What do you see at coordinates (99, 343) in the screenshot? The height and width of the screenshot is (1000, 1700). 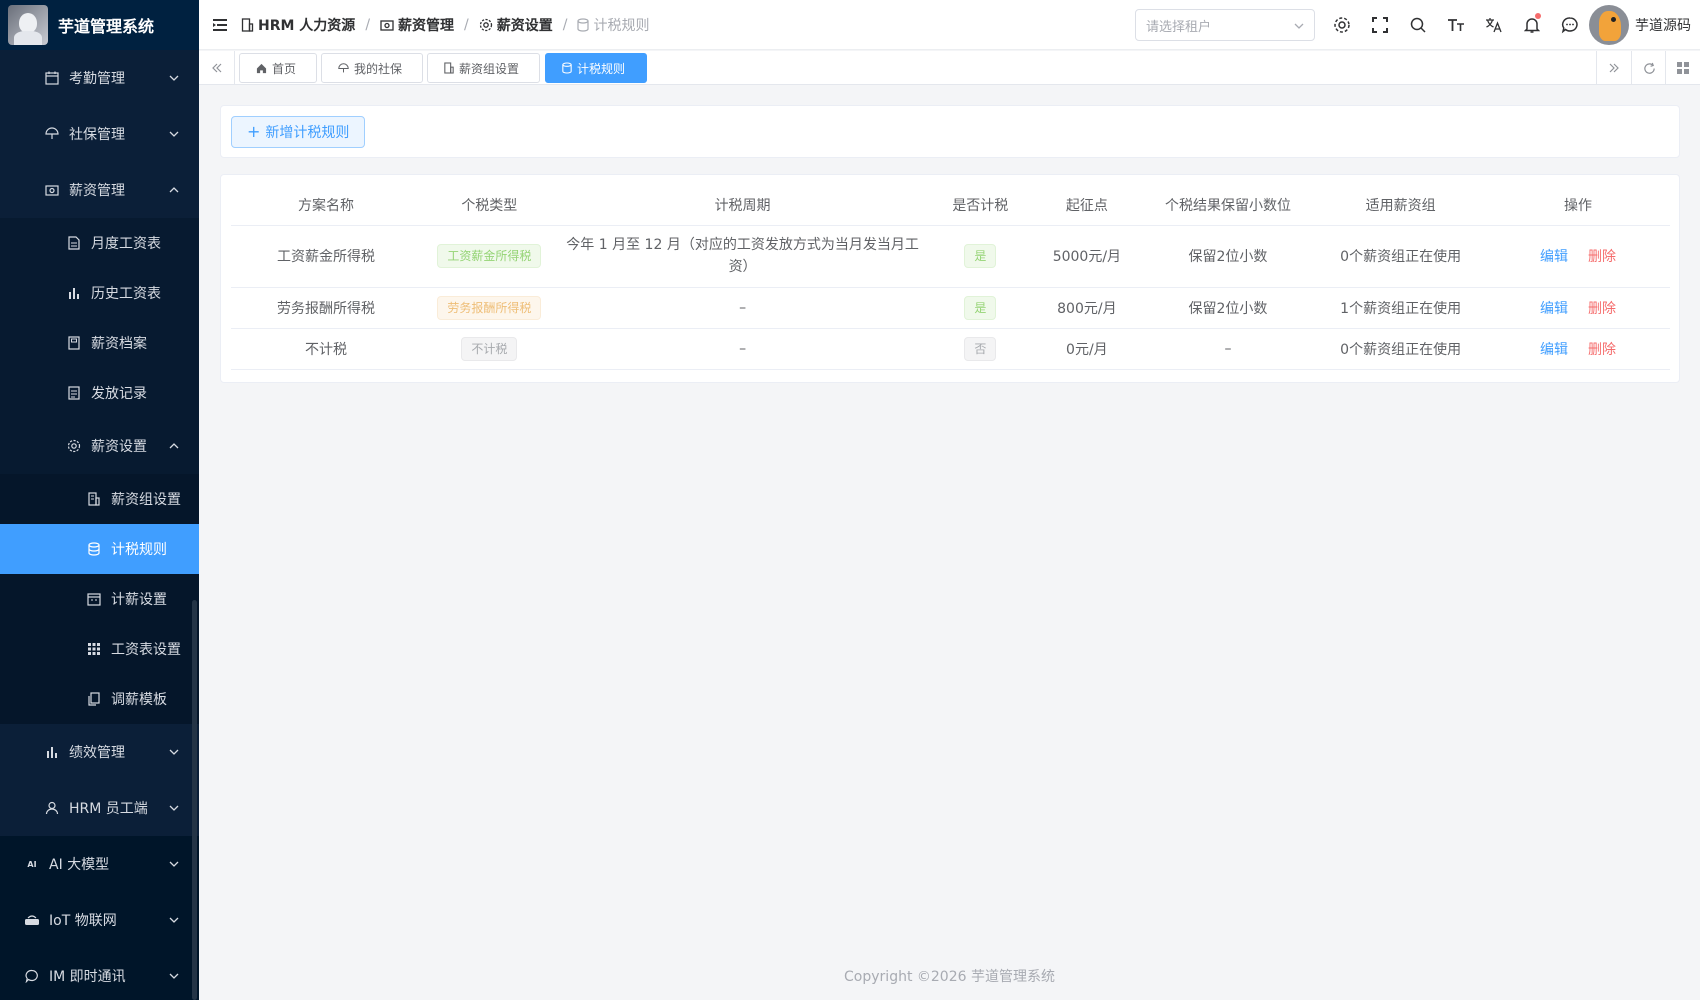 I see `sidebar-item-salary-archive: 薪资档案` at bounding box center [99, 343].